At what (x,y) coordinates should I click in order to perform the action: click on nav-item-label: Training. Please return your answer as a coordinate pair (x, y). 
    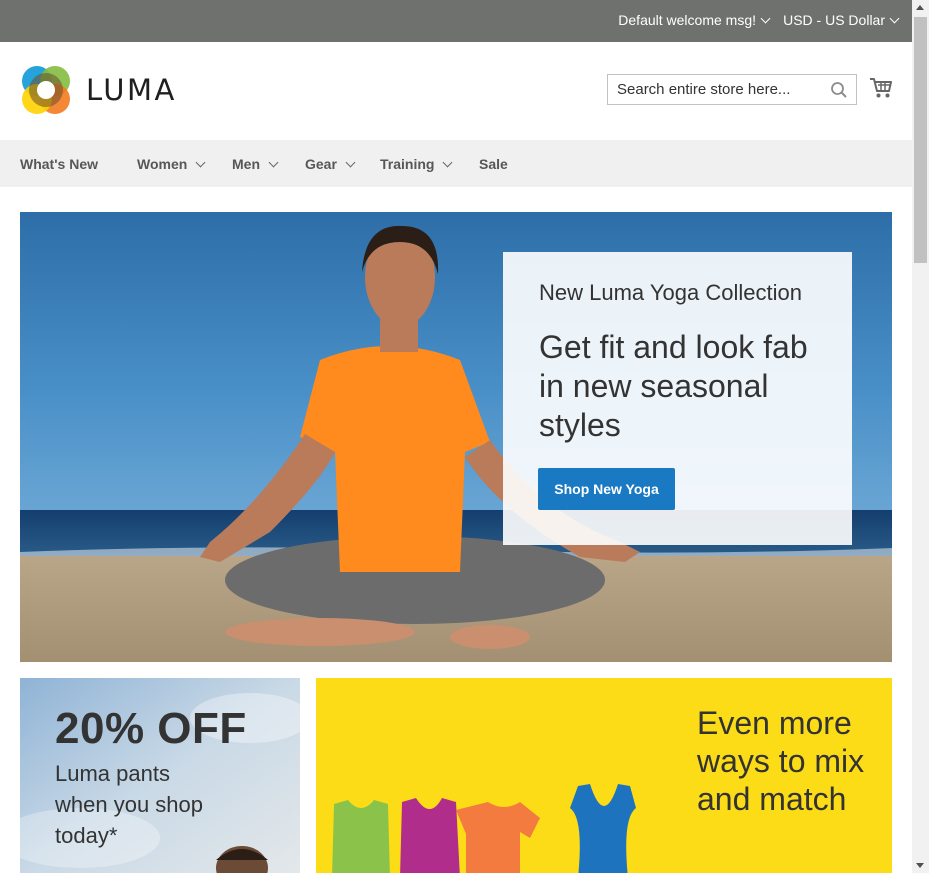
    Looking at the image, I should click on (407, 164).